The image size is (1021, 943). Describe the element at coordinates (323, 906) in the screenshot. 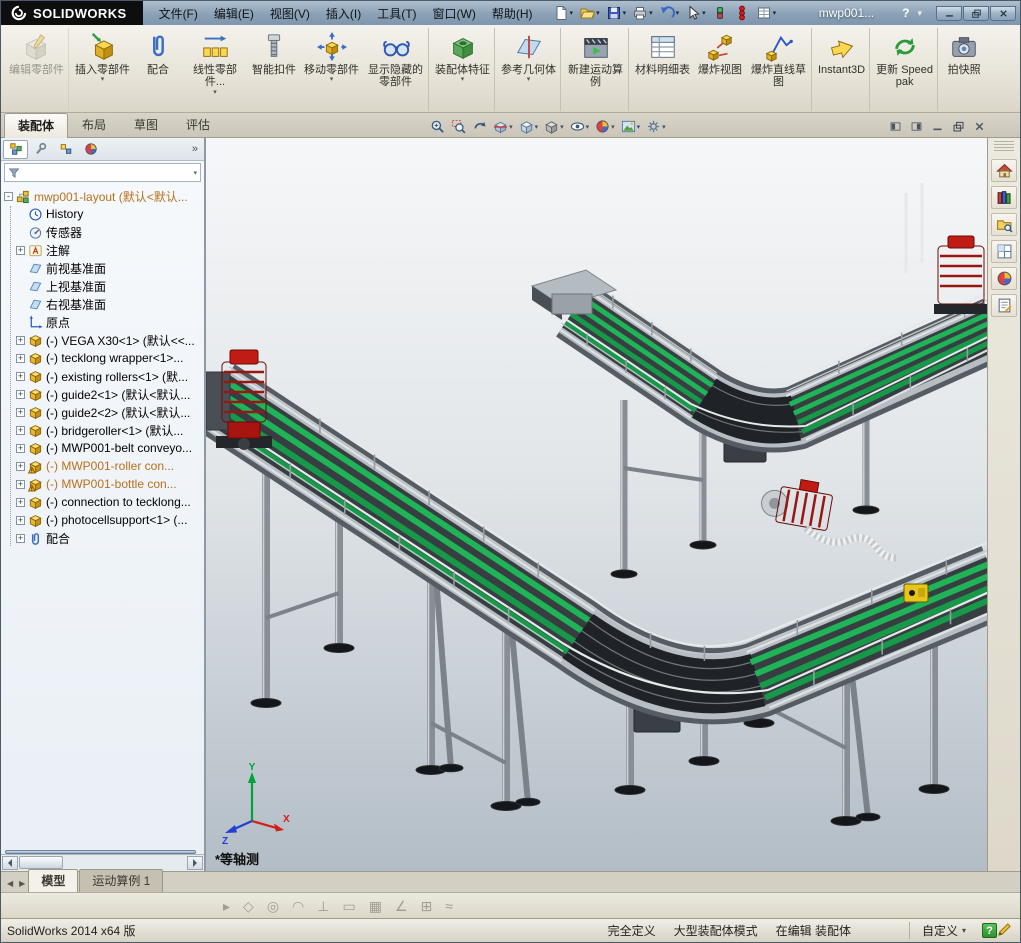

I see `snap-perpendicular-button: ⊥` at that location.